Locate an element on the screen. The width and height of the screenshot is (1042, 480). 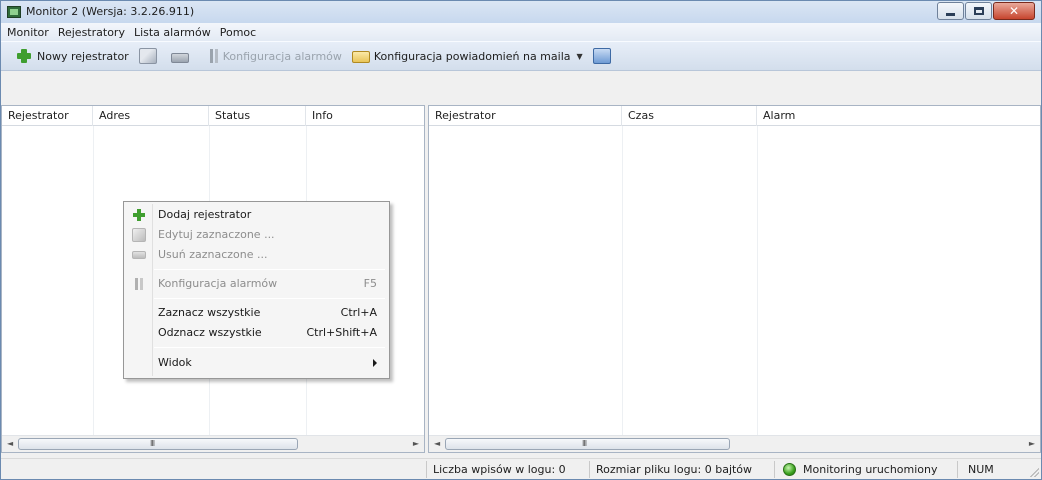
submenu-arrow-icon is located at coordinates (375, 363).